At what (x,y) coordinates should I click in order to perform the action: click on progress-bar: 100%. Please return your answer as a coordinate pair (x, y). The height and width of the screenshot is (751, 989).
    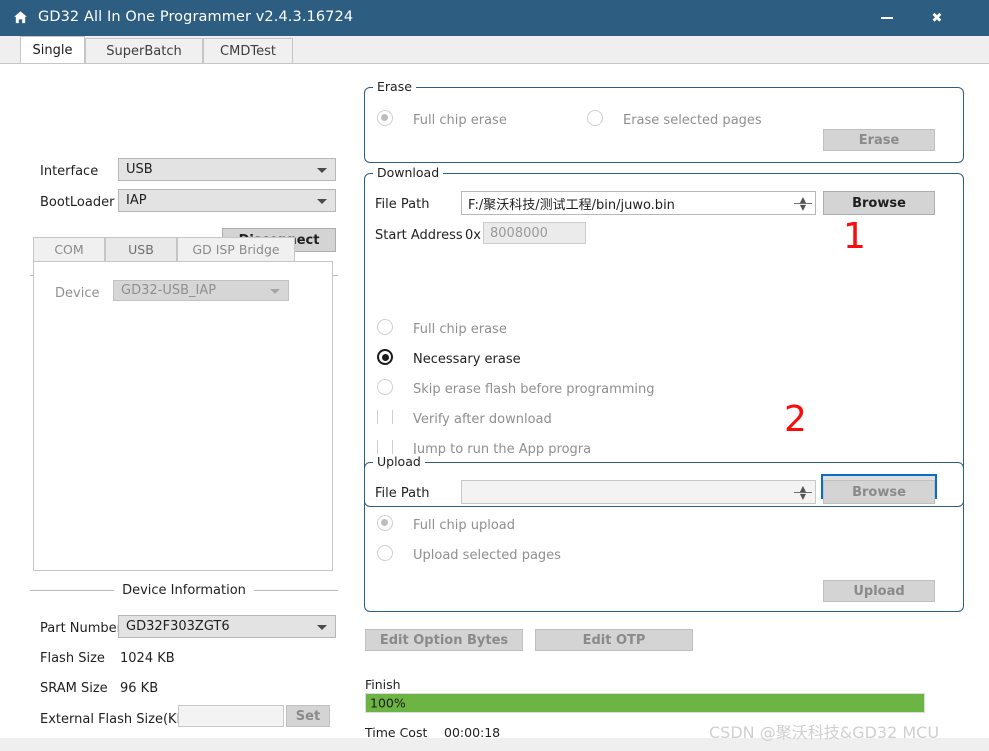
    Looking at the image, I should click on (645, 703).